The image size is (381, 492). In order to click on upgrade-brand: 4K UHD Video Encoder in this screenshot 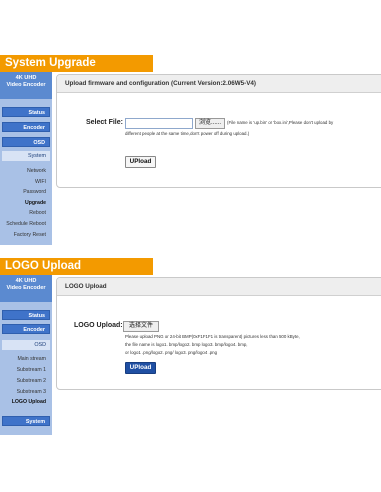, I will do `click(26, 85)`.